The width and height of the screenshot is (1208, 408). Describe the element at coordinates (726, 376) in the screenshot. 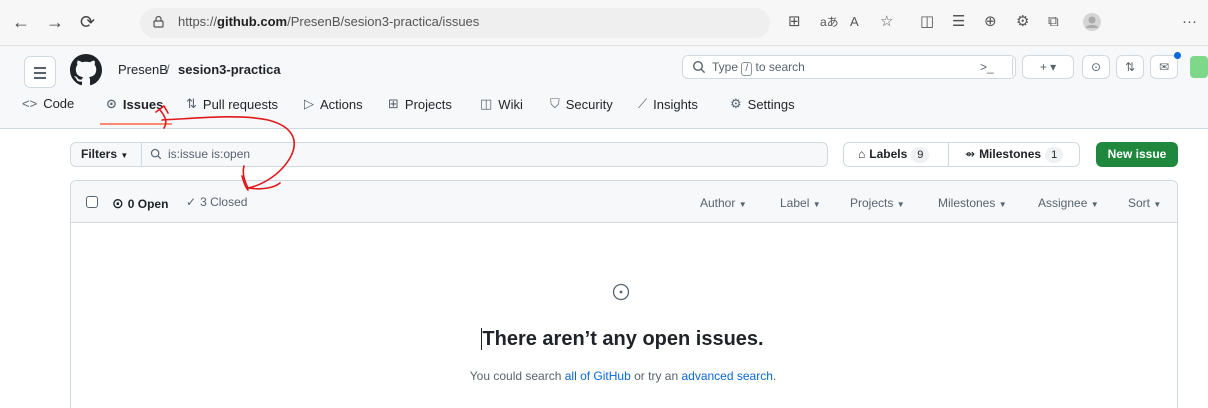

I see `advanced-search-link: advanced search` at that location.